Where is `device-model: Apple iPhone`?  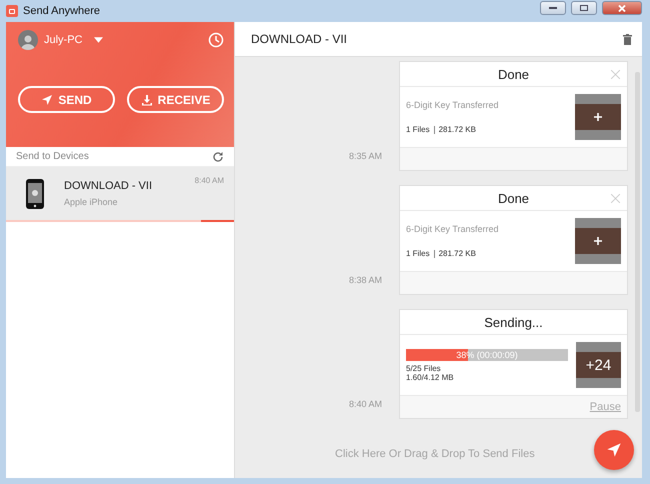
device-model: Apple iPhone is located at coordinates (91, 202).